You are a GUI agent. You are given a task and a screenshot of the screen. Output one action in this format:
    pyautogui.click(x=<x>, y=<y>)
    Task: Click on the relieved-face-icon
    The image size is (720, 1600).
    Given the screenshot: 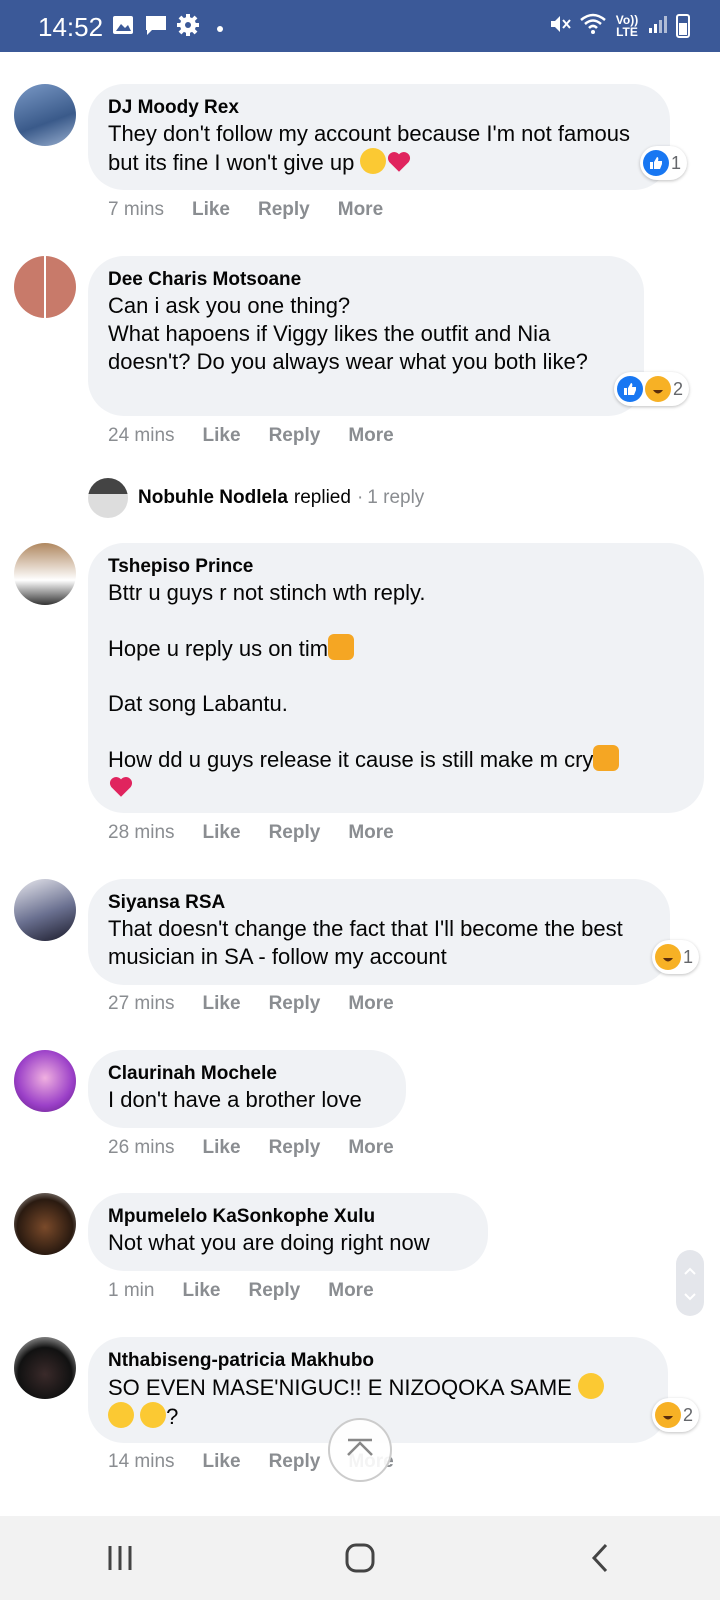 What is the action you would take?
    pyautogui.click(x=373, y=161)
    